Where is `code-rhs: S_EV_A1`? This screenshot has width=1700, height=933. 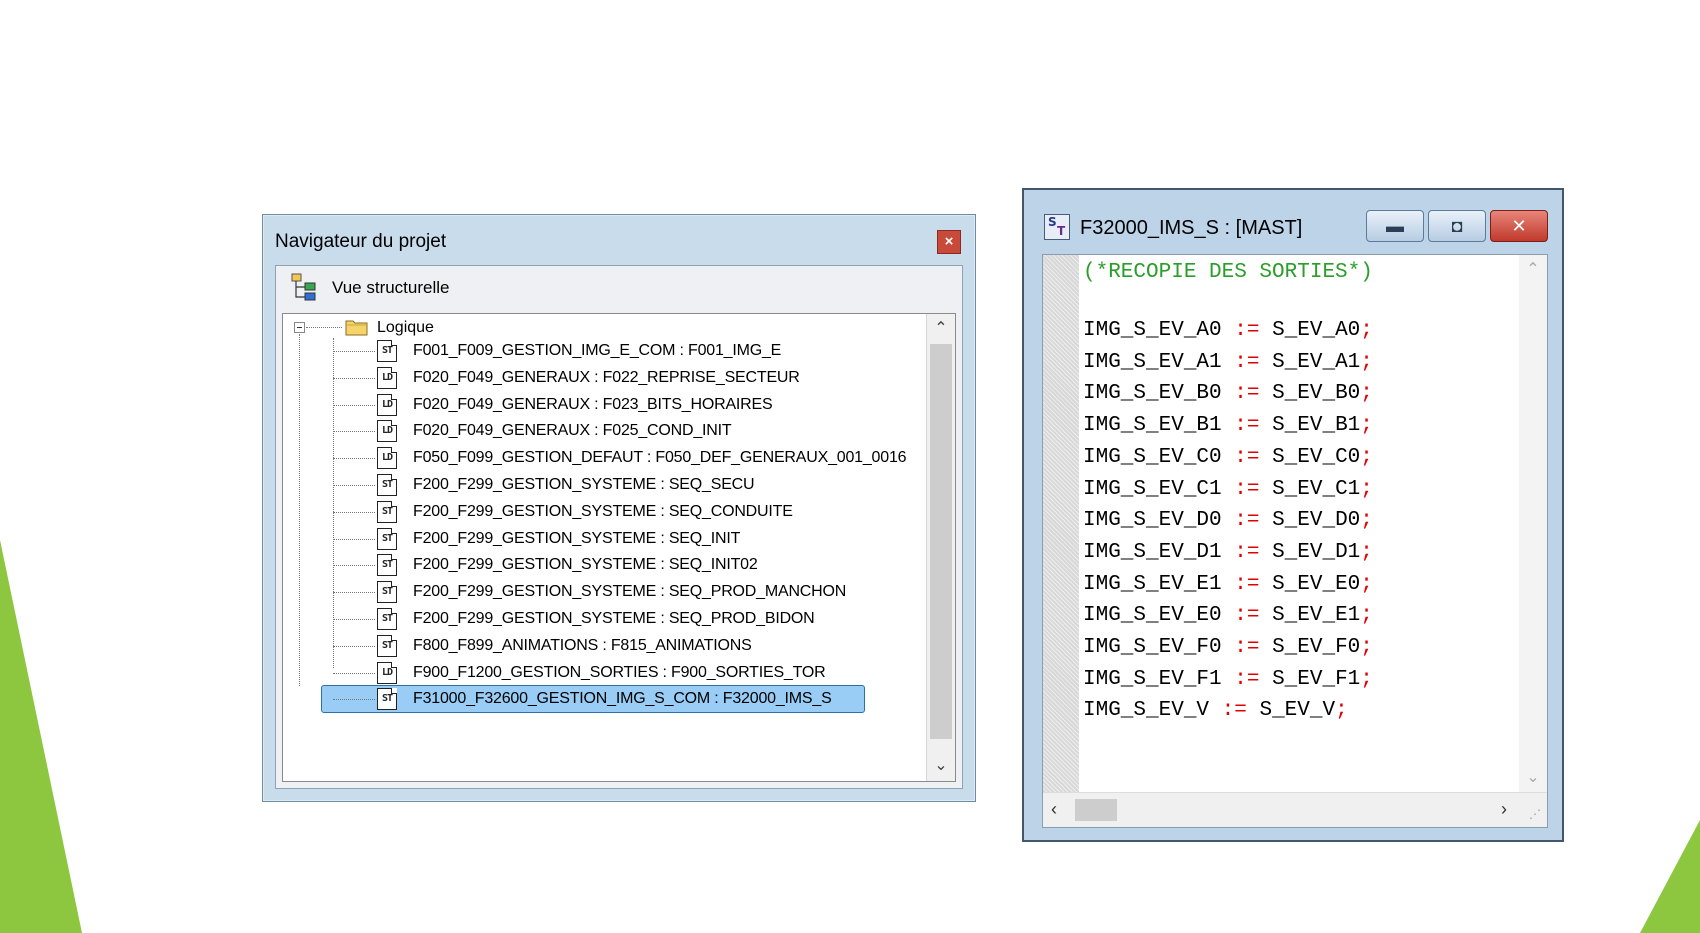 code-rhs: S_EV_A1 is located at coordinates (1316, 362).